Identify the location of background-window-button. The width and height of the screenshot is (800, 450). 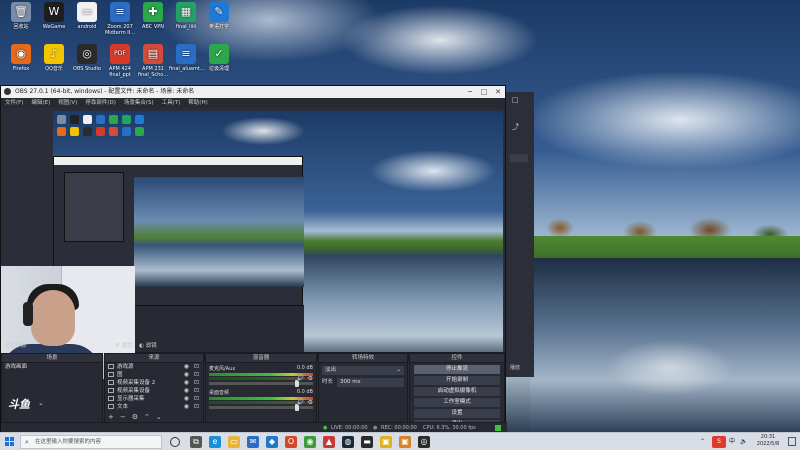
(519, 158).